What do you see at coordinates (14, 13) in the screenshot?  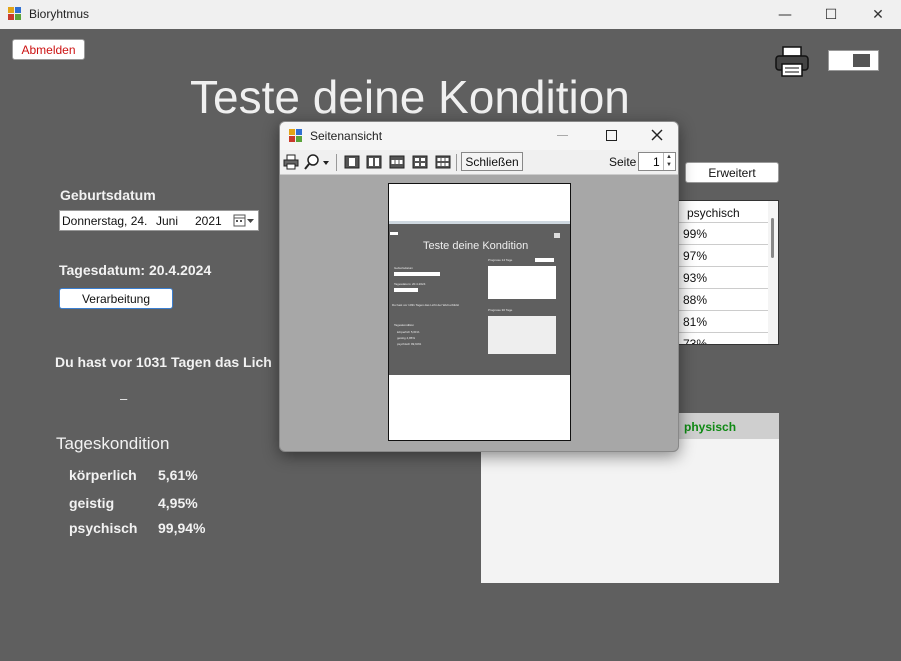 I see `app-icon` at bounding box center [14, 13].